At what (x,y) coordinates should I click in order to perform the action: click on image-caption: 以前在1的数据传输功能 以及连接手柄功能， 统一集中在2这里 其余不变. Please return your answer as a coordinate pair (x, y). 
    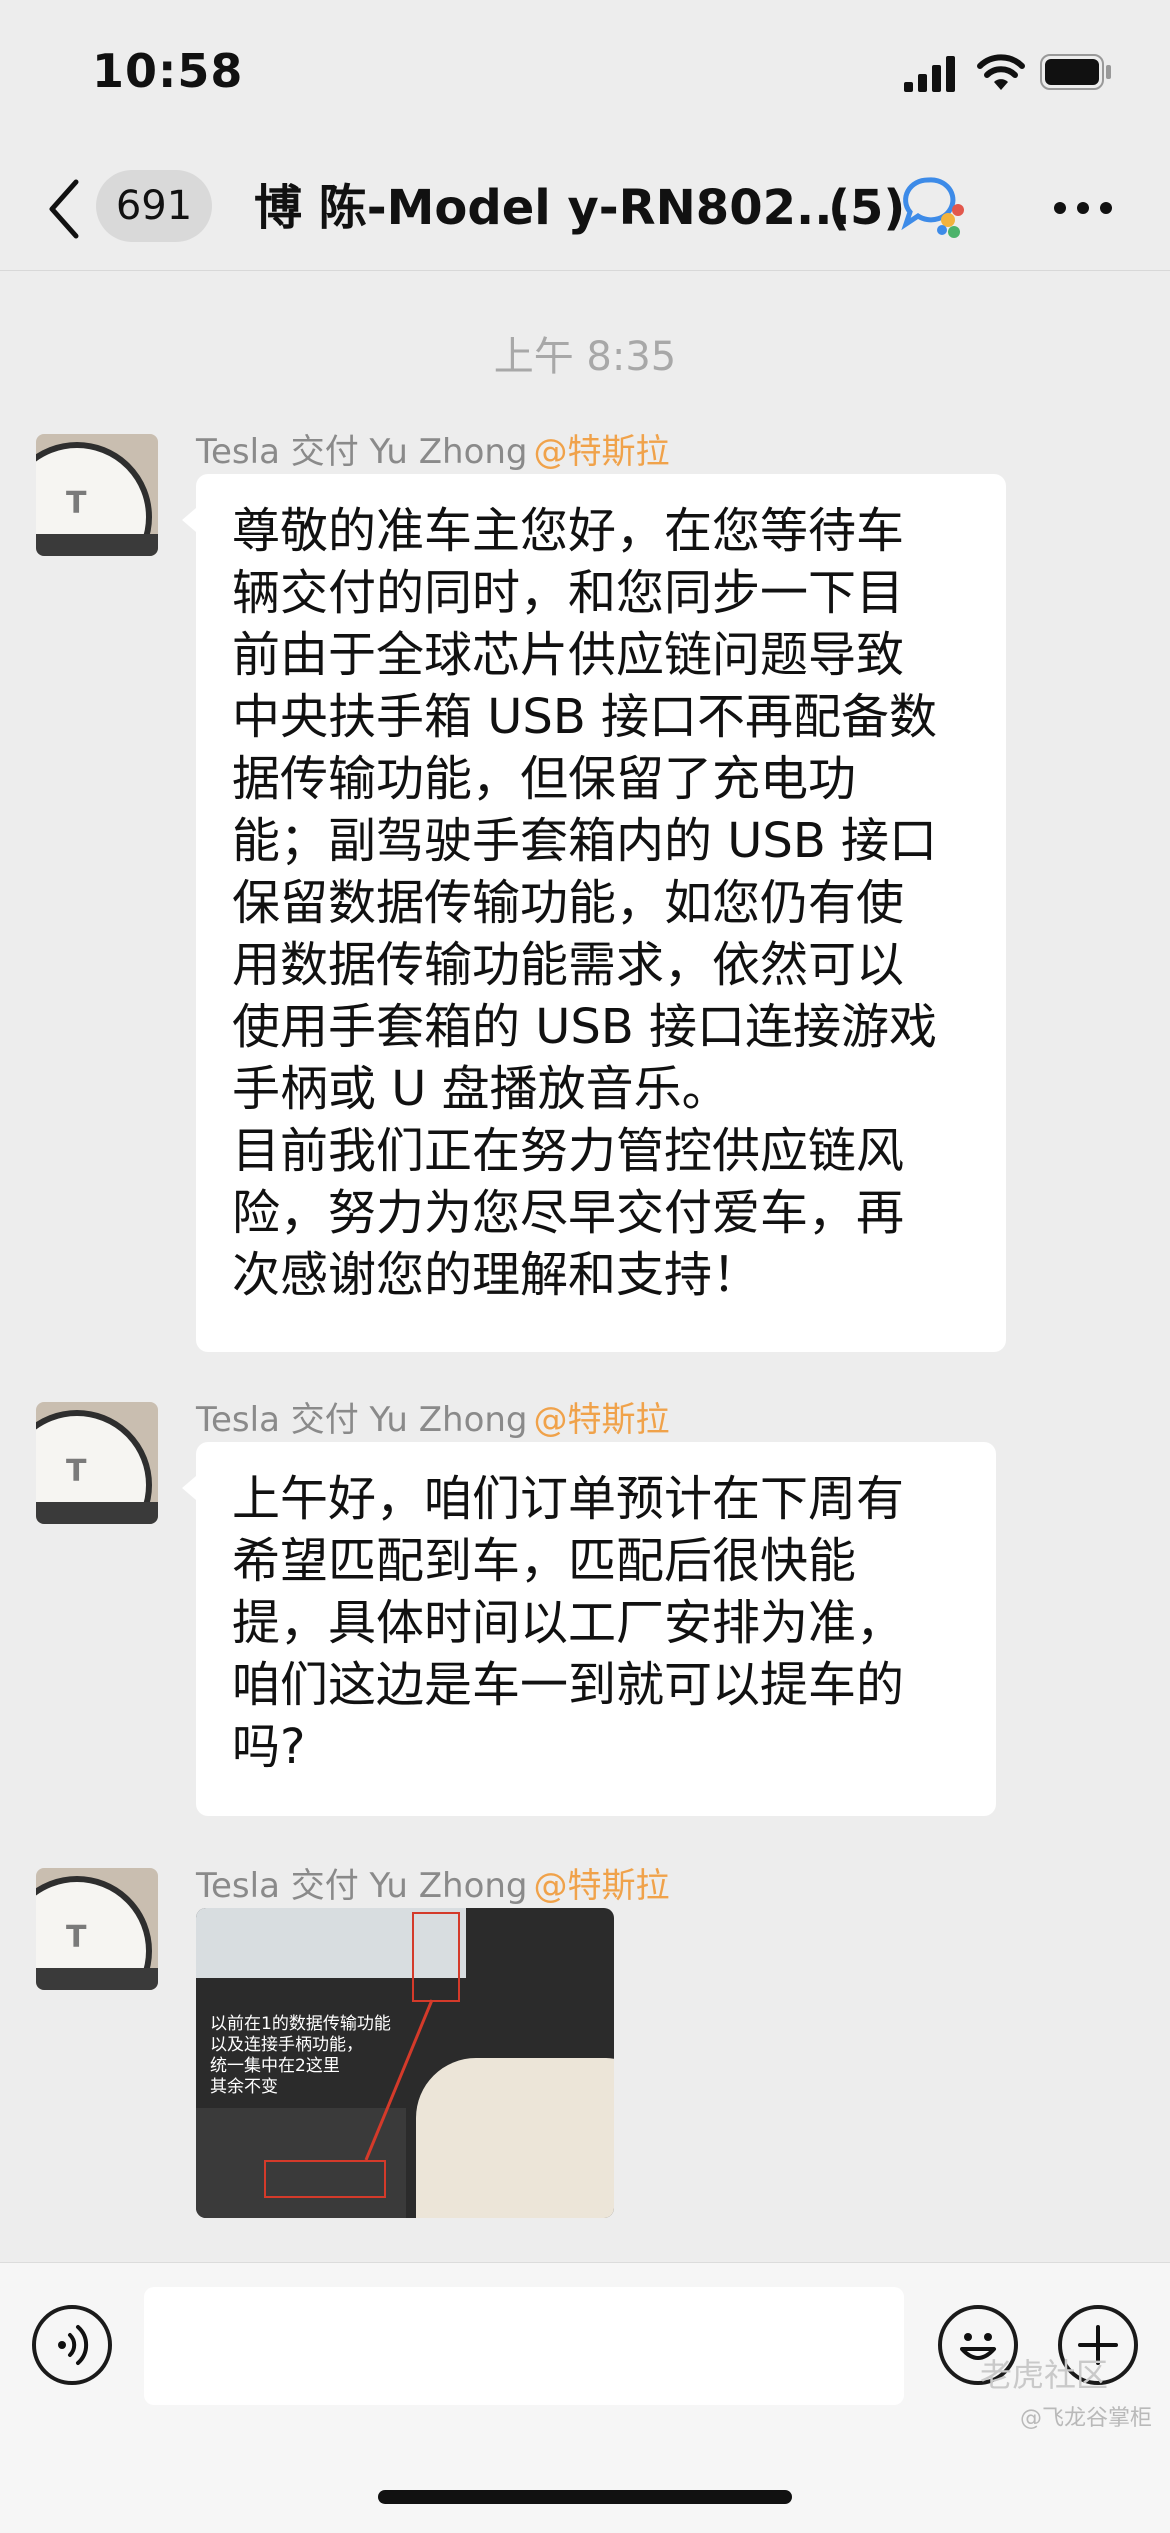
    Looking at the image, I should click on (300, 2055).